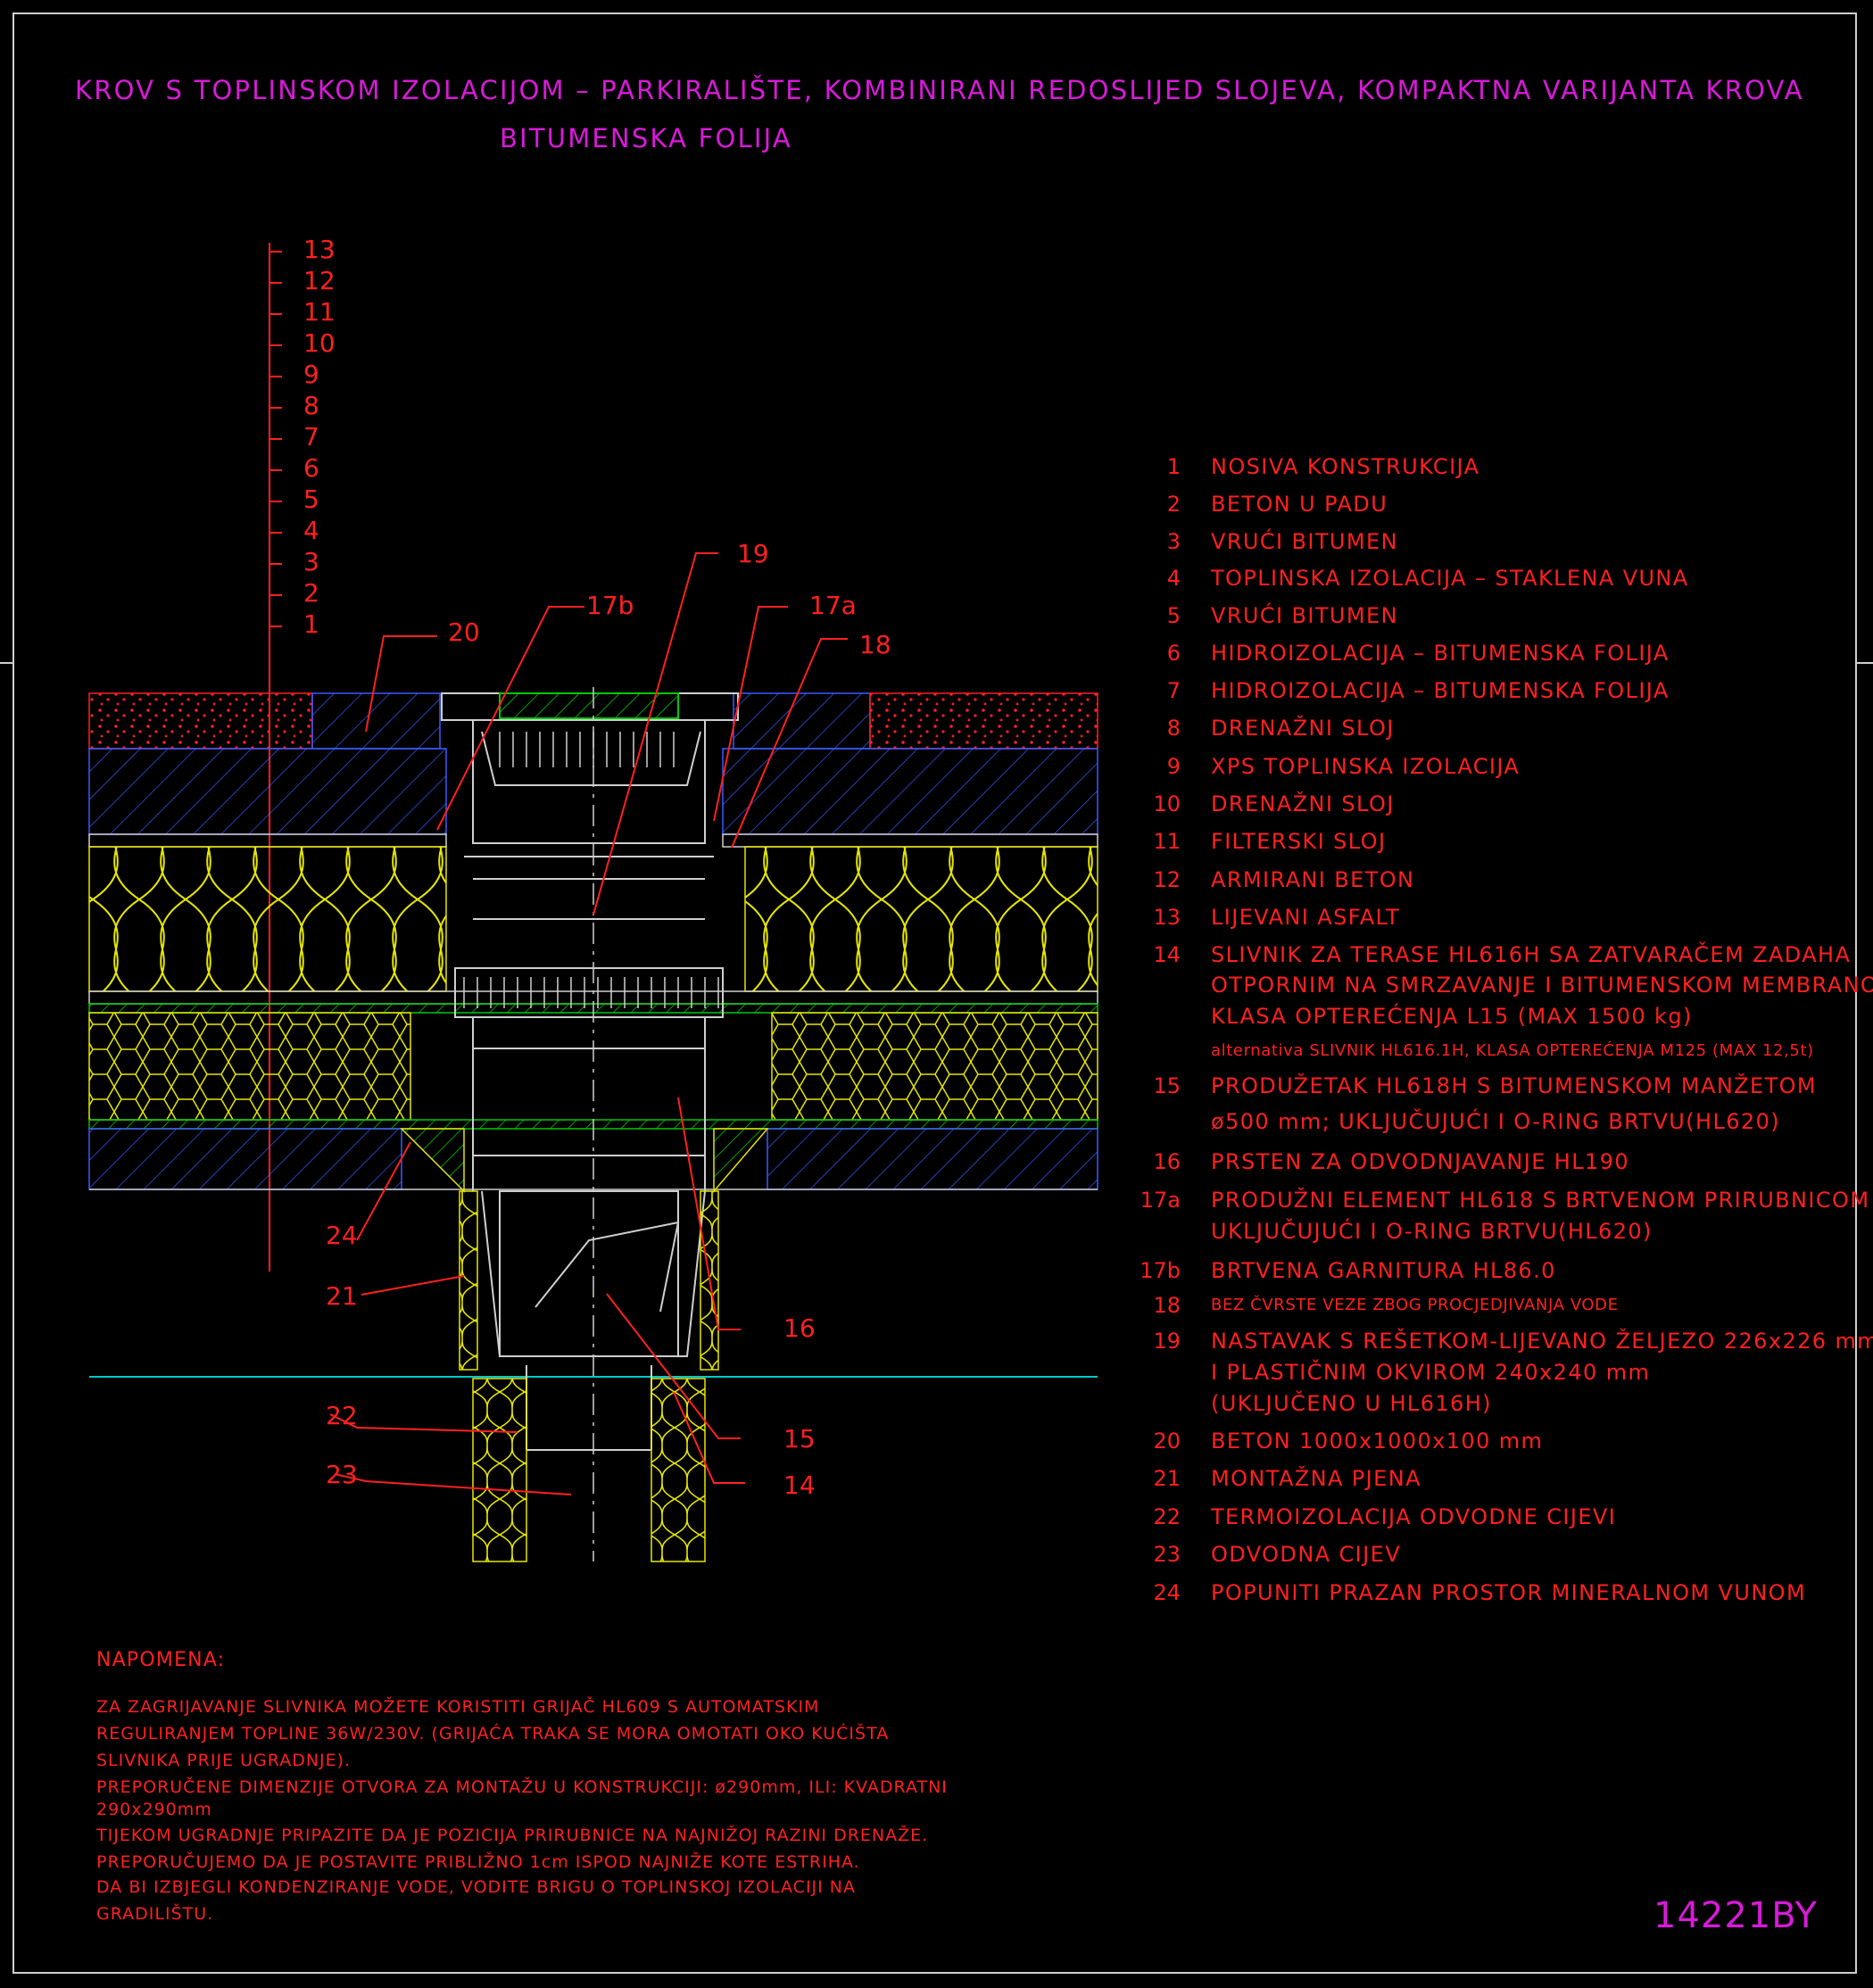  I want to click on scale-num: 5, so click(311, 499).